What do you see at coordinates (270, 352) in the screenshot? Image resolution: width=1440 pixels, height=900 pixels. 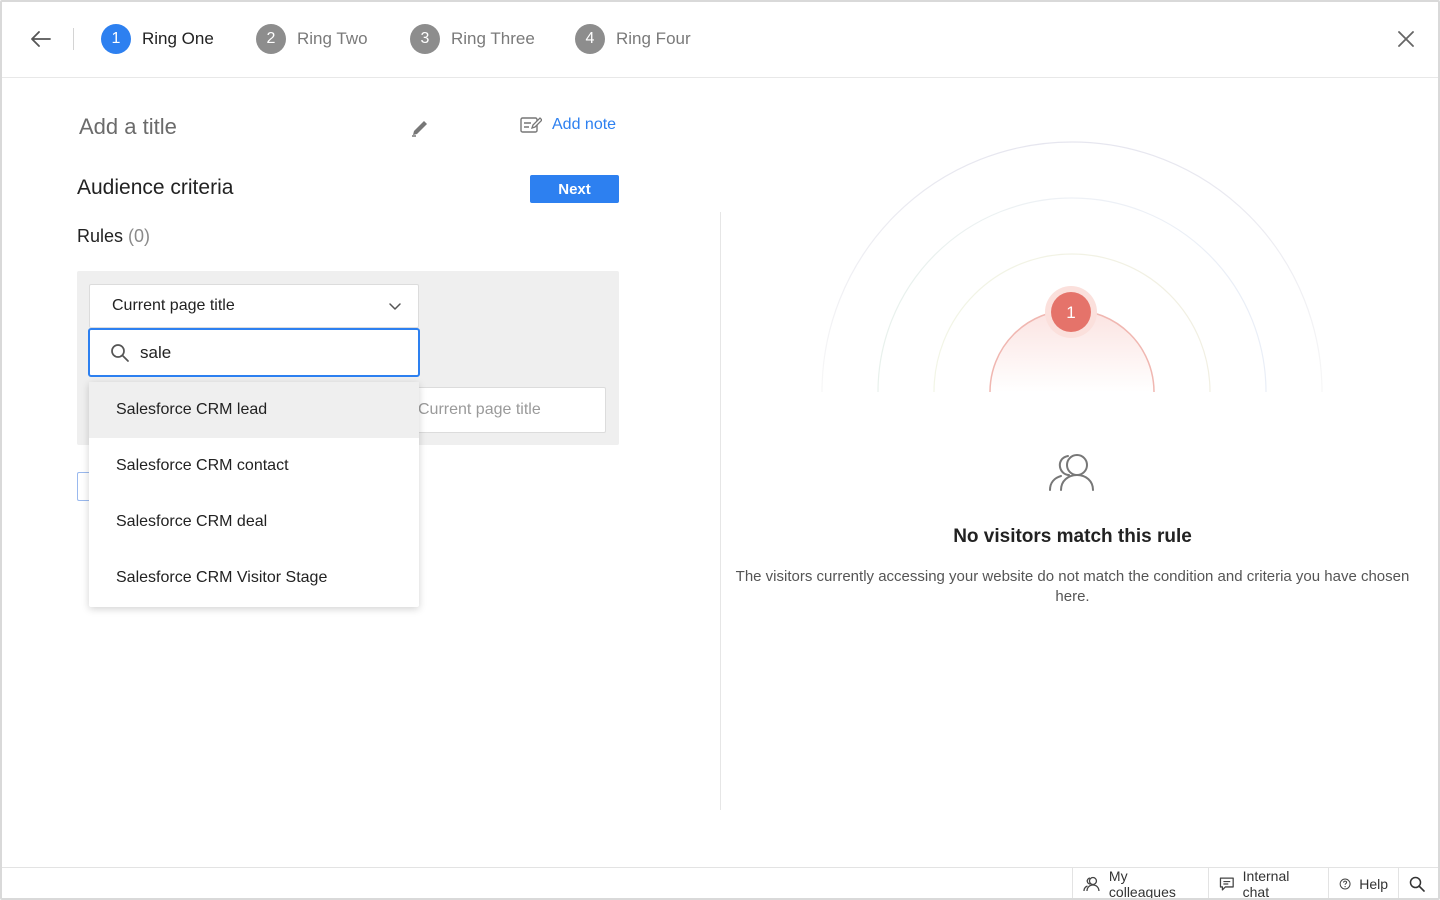 I see `search-input` at bounding box center [270, 352].